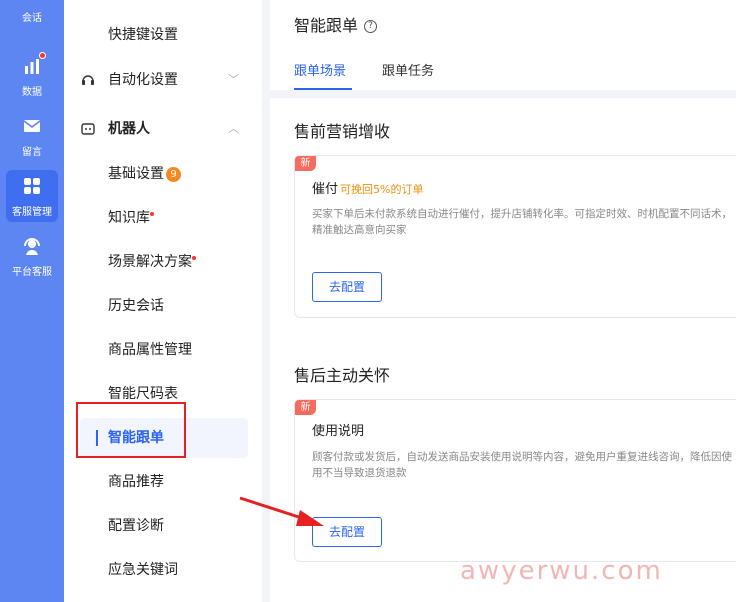 The height and width of the screenshot is (602, 736). I want to click on sidebar-item-knowledge: 知识库, so click(163, 218).